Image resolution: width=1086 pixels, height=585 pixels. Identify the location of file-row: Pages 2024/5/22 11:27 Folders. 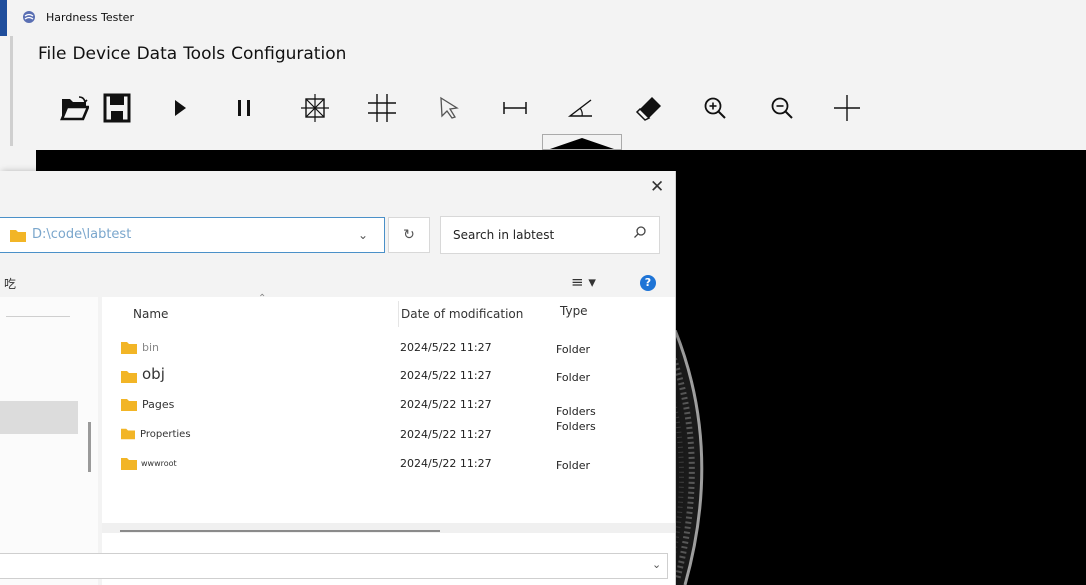
(388, 405).